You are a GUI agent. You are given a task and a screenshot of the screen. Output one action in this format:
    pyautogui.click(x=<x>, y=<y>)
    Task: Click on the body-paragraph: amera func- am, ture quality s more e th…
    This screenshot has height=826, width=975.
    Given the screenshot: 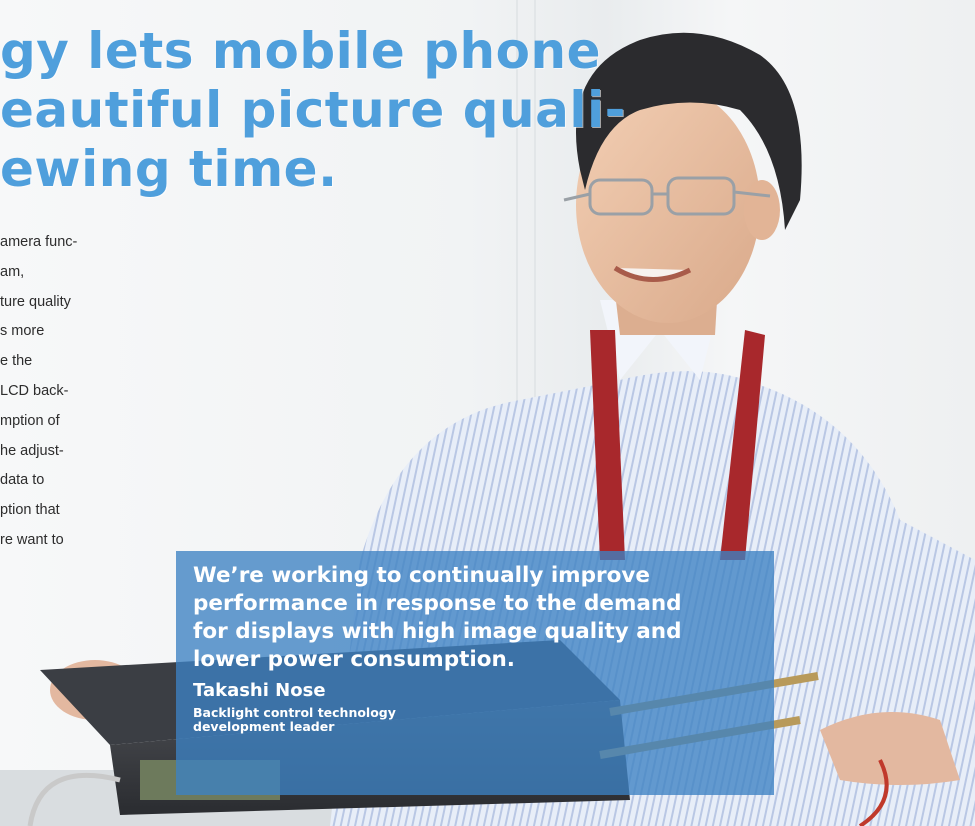 What is the action you would take?
    pyautogui.click(x=55, y=392)
    